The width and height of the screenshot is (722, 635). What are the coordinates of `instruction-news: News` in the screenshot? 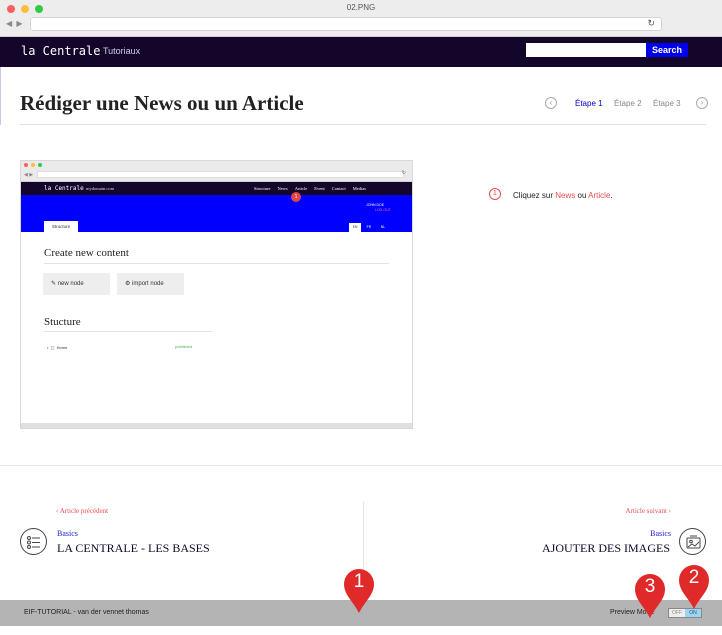 It's located at (565, 195).